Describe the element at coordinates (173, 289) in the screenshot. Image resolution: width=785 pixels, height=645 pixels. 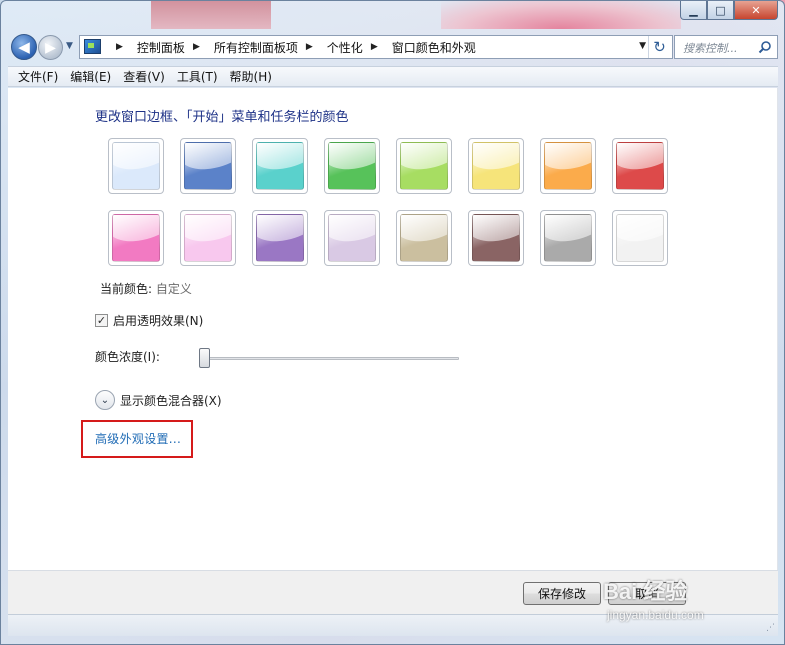
I see `current-color-value: 自定义` at that location.